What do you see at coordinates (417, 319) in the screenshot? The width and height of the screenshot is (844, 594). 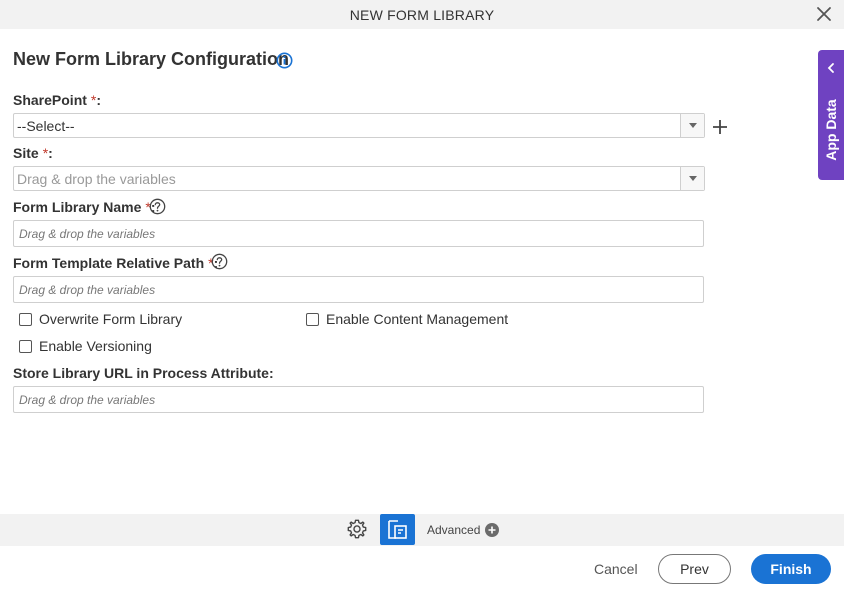 I see `checkbox-label: Enable Content Management` at bounding box center [417, 319].